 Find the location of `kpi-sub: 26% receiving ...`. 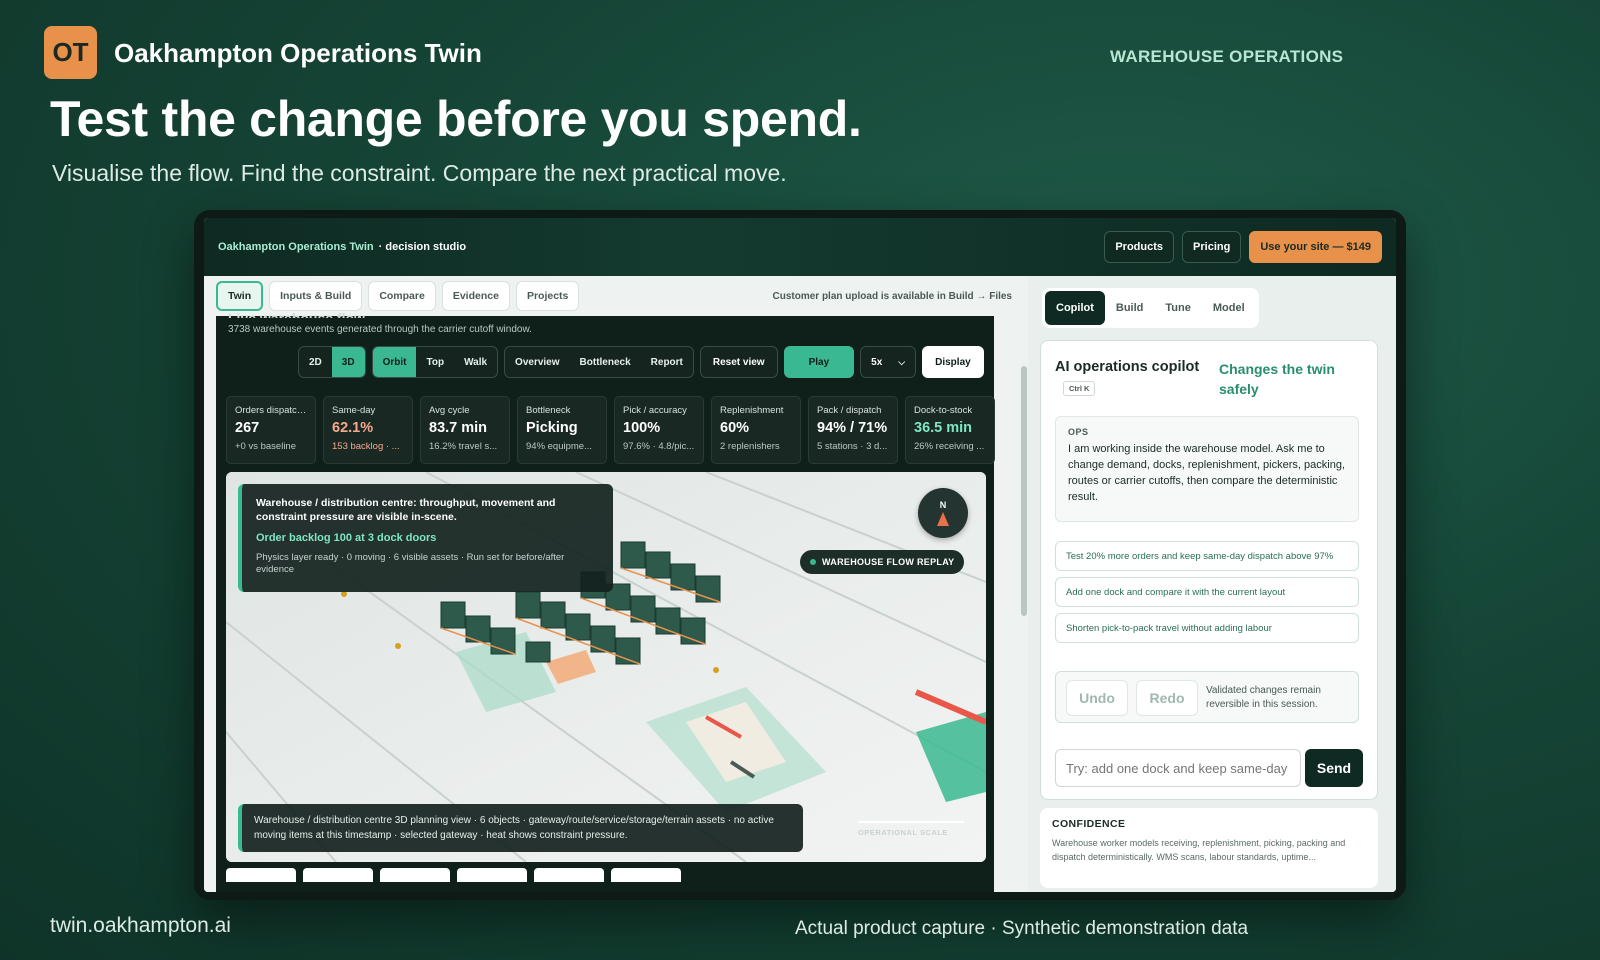

kpi-sub: 26% receiving ... is located at coordinates (949, 446).